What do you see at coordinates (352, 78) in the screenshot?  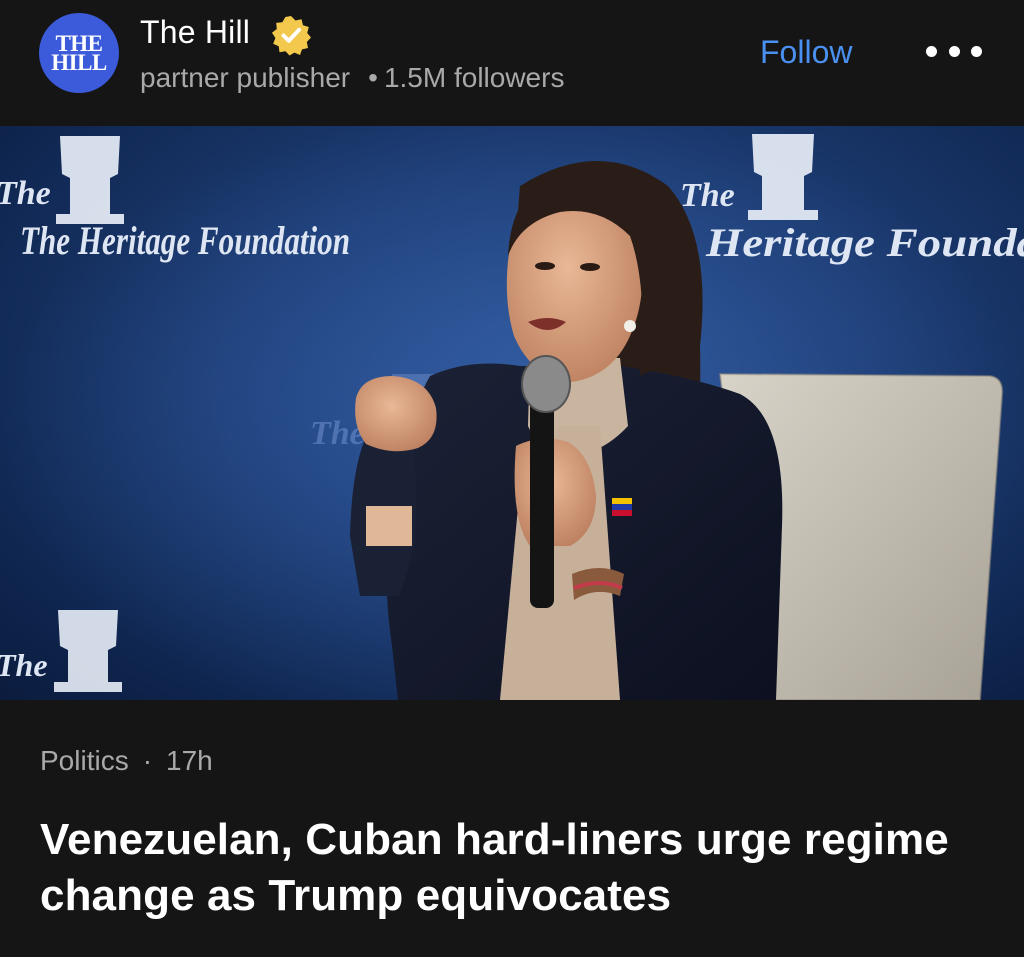 I see `publisher-meta: partner publisher • 1.5M followers` at bounding box center [352, 78].